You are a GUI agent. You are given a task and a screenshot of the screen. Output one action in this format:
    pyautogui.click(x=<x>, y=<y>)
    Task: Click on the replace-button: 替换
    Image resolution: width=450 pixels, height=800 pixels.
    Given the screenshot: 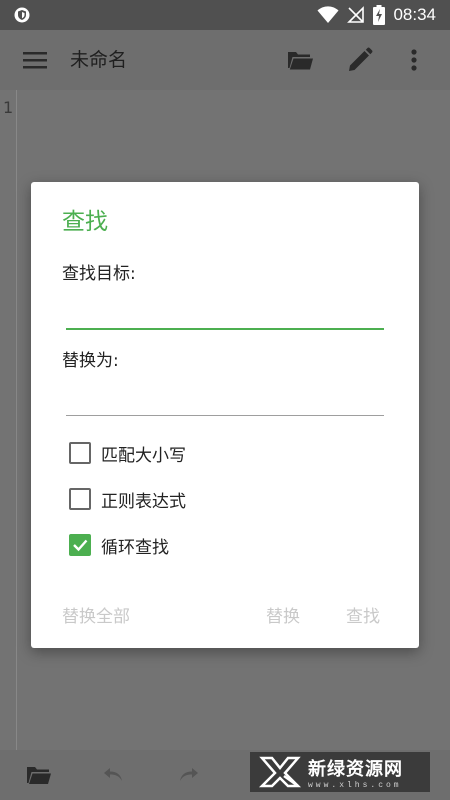 What is the action you would take?
    pyautogui.click(x=283, y=614)
    